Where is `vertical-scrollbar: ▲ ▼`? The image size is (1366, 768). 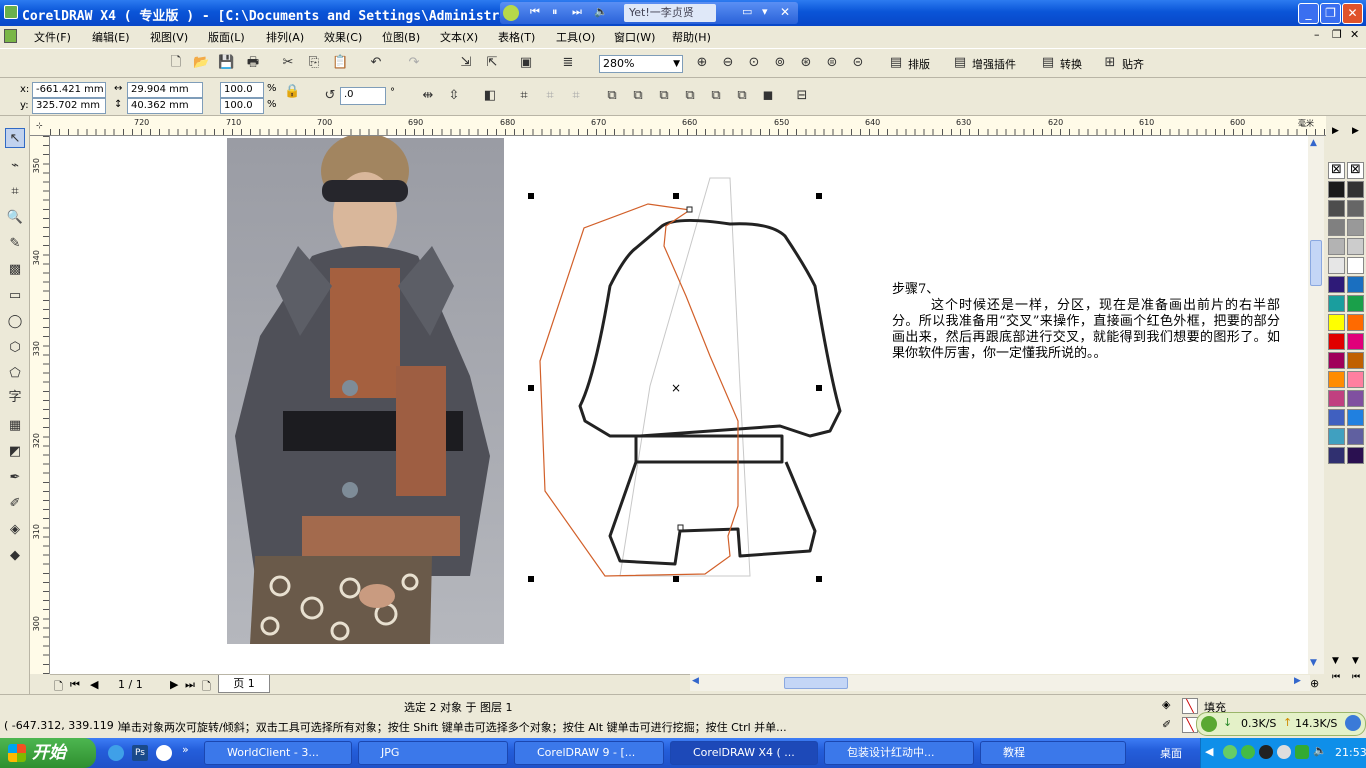
vertical-scrollbar: ▲ ▼ is located at coordinates (1316, 405).